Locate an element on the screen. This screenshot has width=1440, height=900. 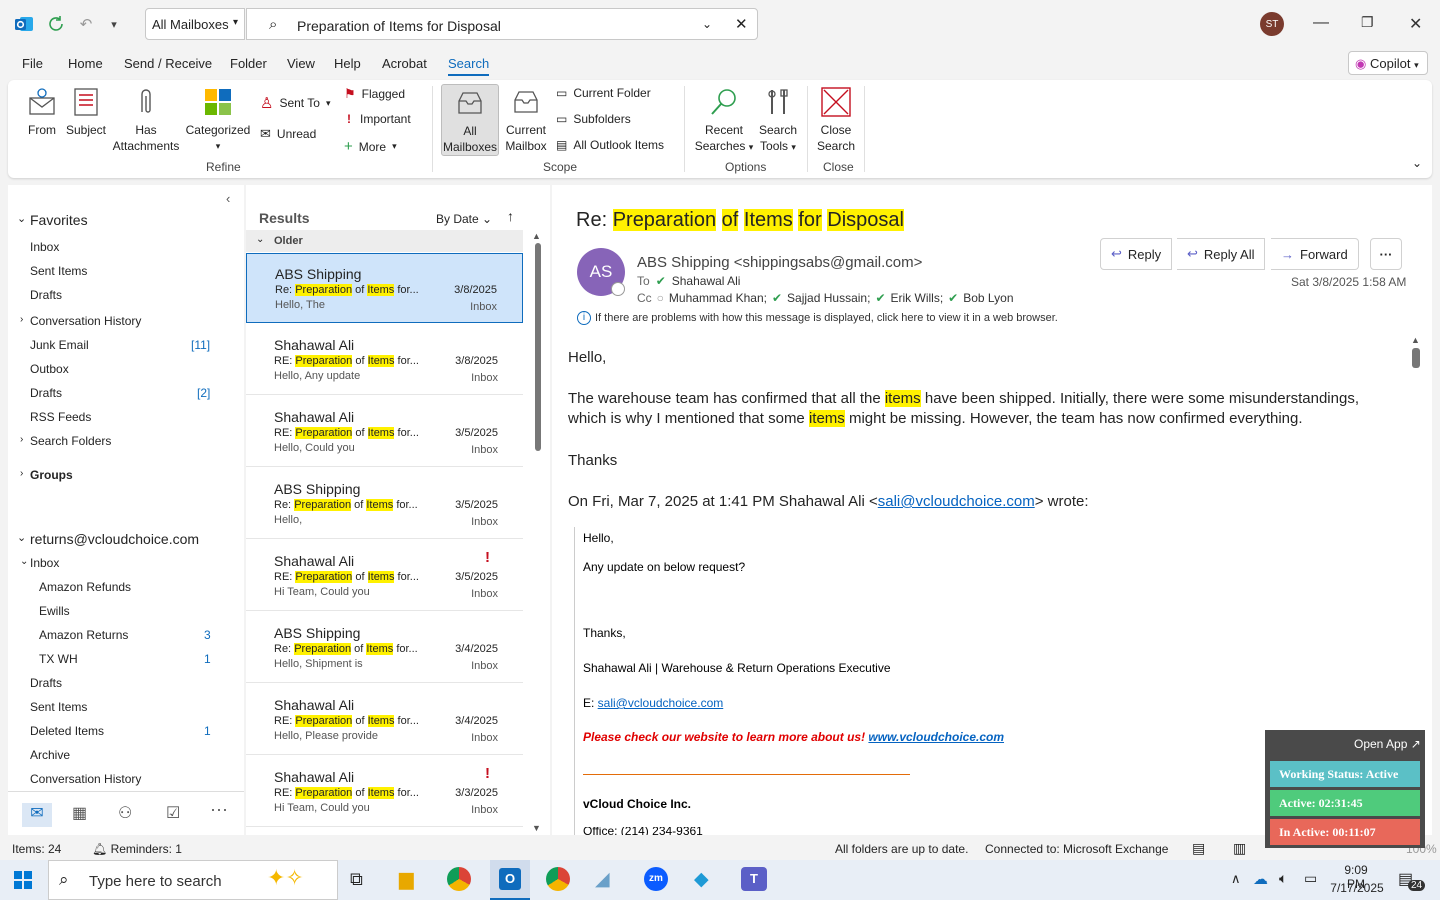
favorites-header: Favorites is located at coordinates (59, 220).